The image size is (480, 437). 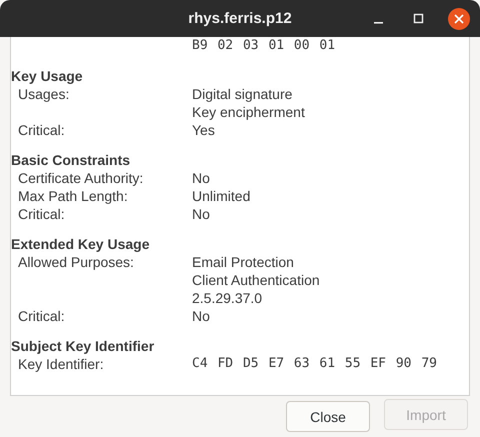 What do you see at coordinates (328, 416) in the screenshot?
I see `dialog-button: Close` at bounding box center [328, 416].